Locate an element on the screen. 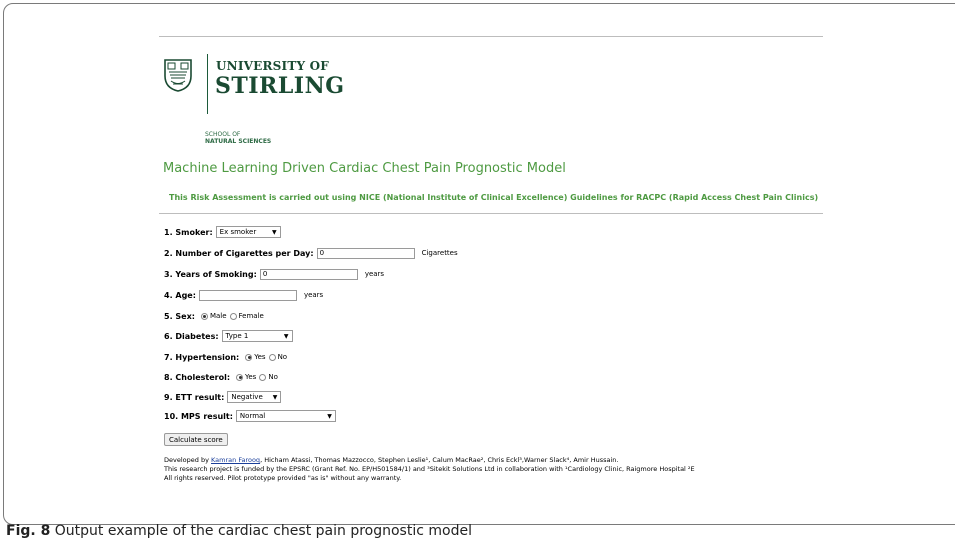 This screenshot has width=955, height=540. age-row: 4. Age: years is located at coordinates (243, 295).